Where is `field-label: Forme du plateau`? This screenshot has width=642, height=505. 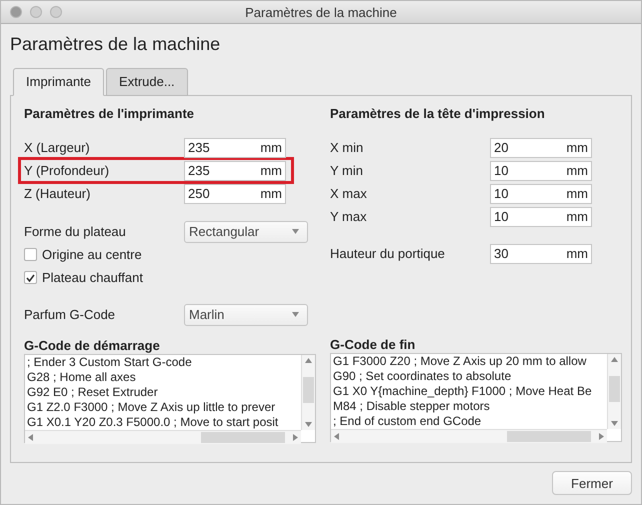
field-label: Forme du plateau is located at coordinates (75, 231).